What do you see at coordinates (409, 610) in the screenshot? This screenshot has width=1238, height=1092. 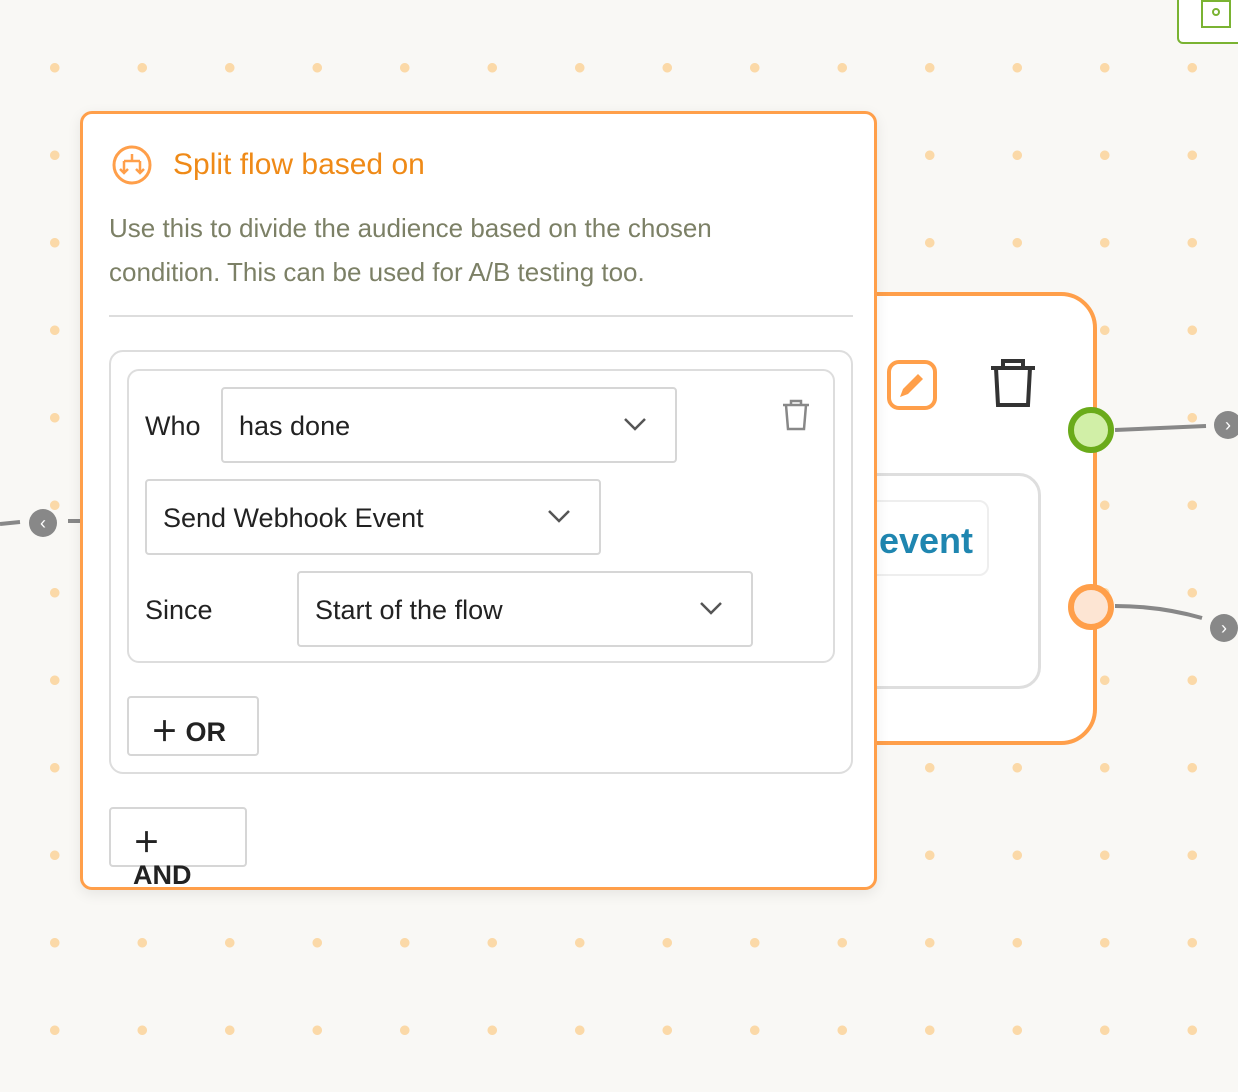 I see `since-select-value: Start of the flow` at bounding box center [409, 610].